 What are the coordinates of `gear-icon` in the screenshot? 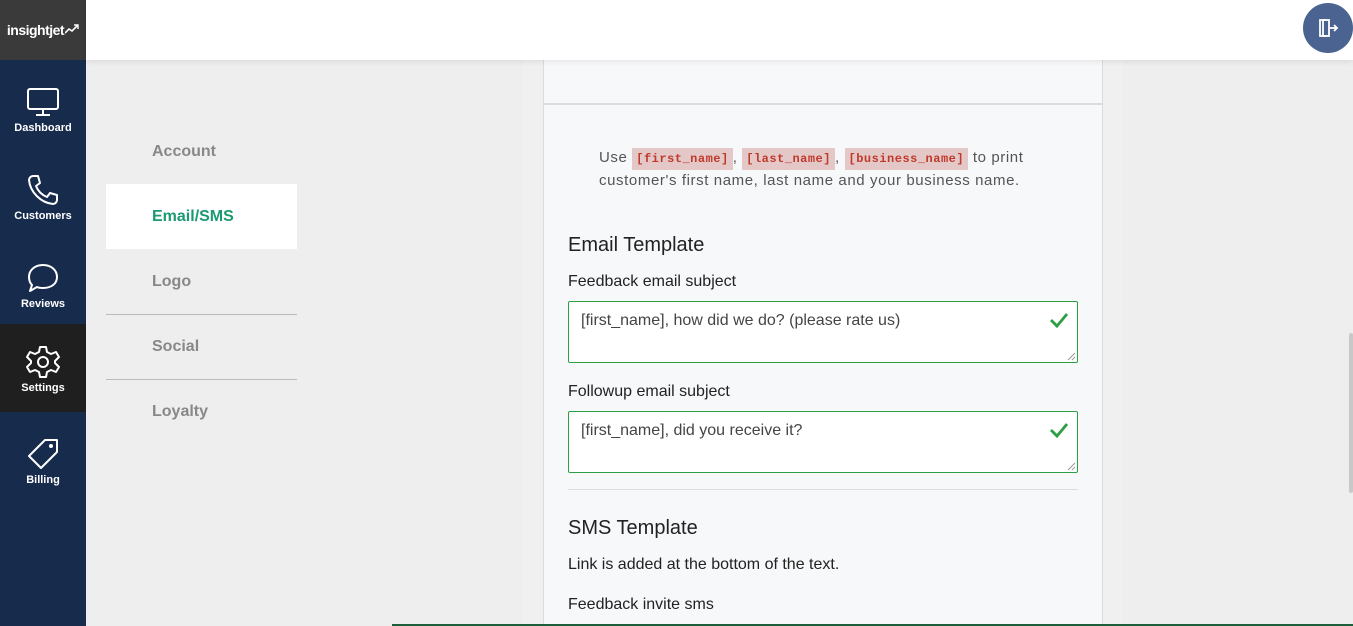 It's located at (43, 362).